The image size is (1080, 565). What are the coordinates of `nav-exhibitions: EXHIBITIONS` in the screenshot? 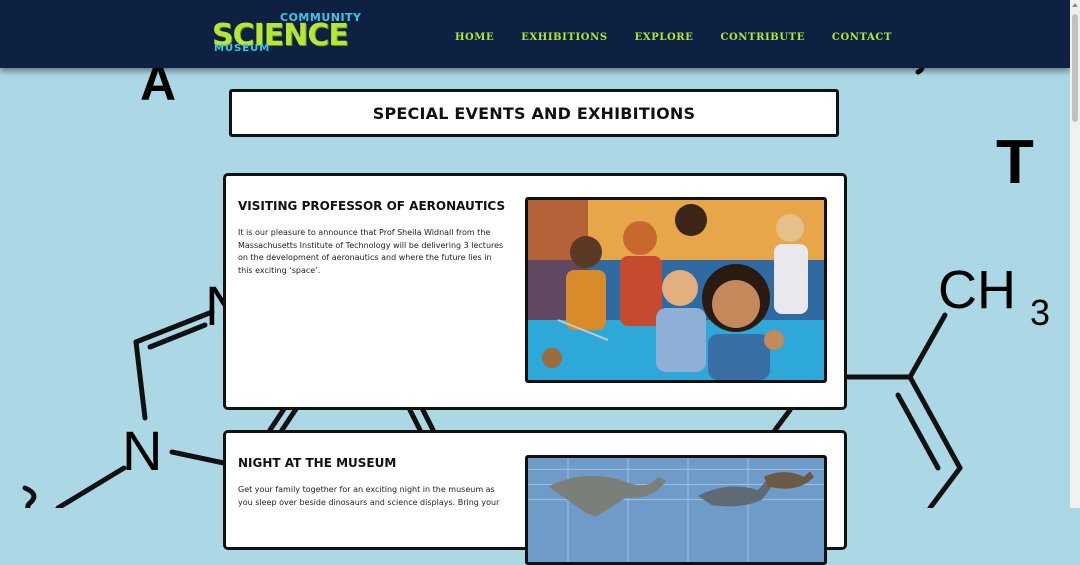 It's located at (564, 37).